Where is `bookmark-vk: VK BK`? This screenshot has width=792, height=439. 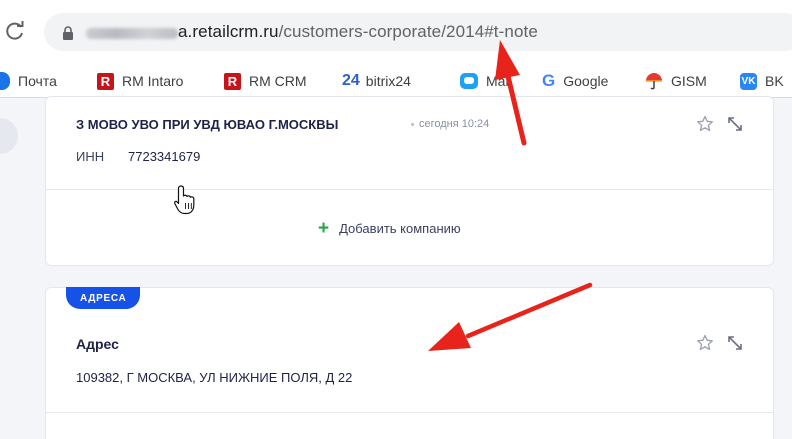
bookmark-vk: VK BK is located at coordinates (762, 81).